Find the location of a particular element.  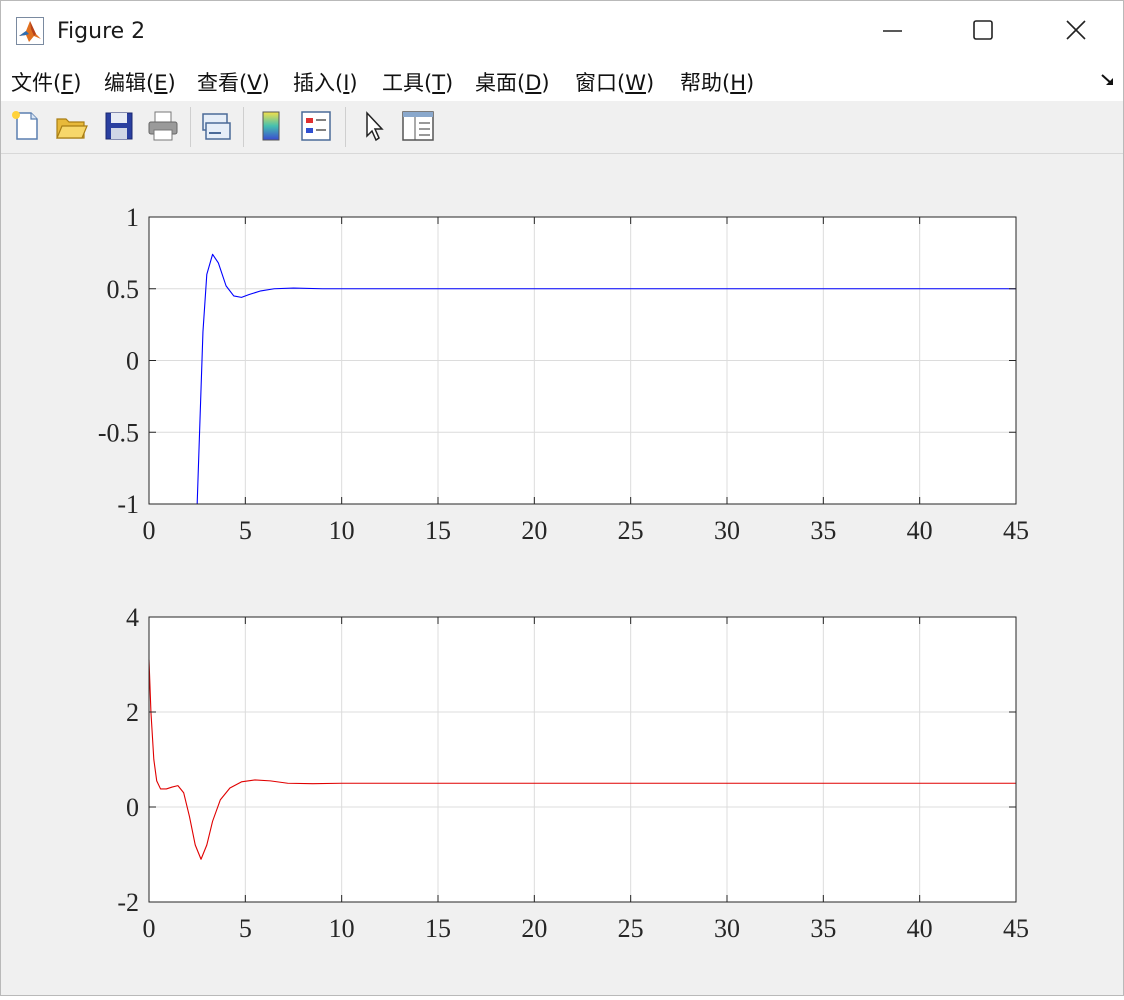

window-title: Figure 2 is located at coordinates (101, 31).